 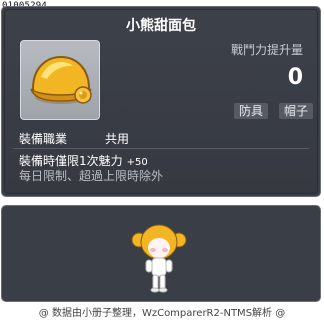 I want to click on stat-boost-label: 戰鬥力提升量, so click(x=266, y=50).